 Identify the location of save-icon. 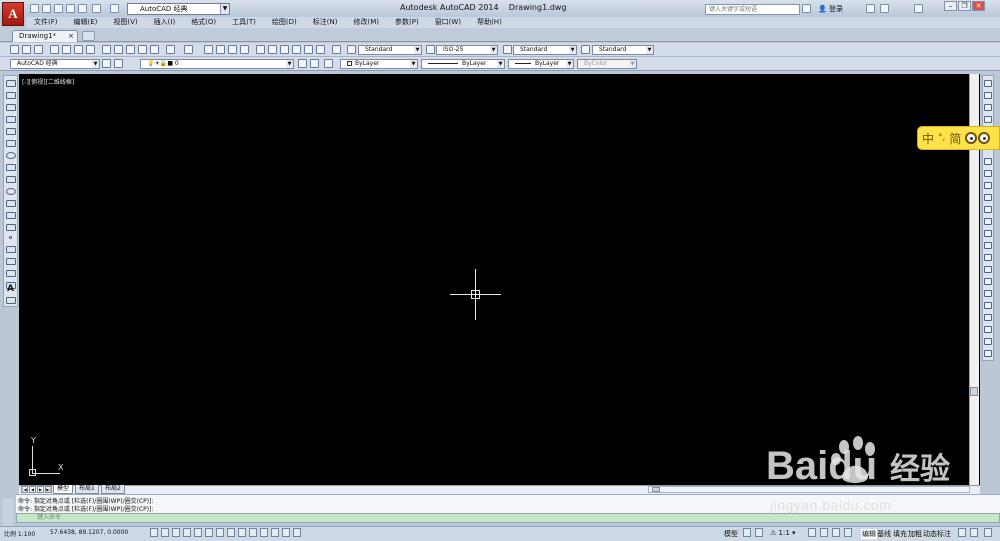
(38, 49).